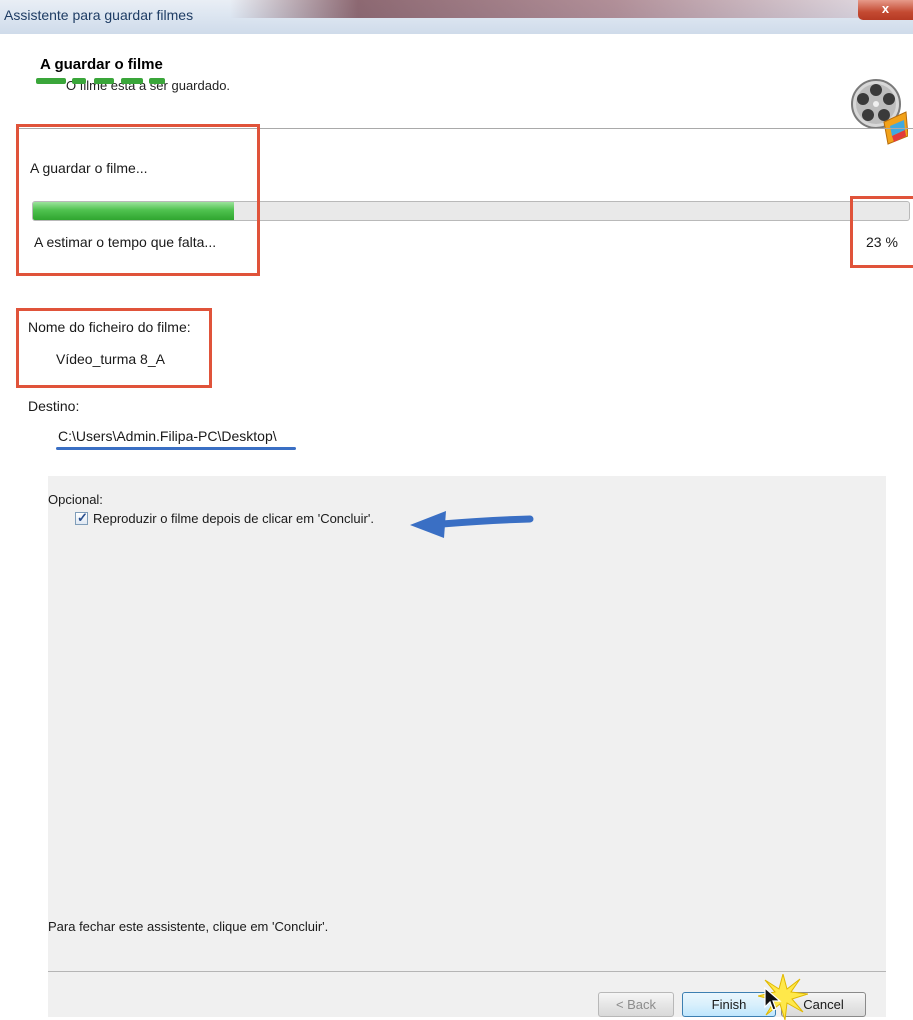  What do you see at coordinates (75, 499) in the screenshot?
I see `optional-section-label: Opcional:` at bounding box center [75, 499].